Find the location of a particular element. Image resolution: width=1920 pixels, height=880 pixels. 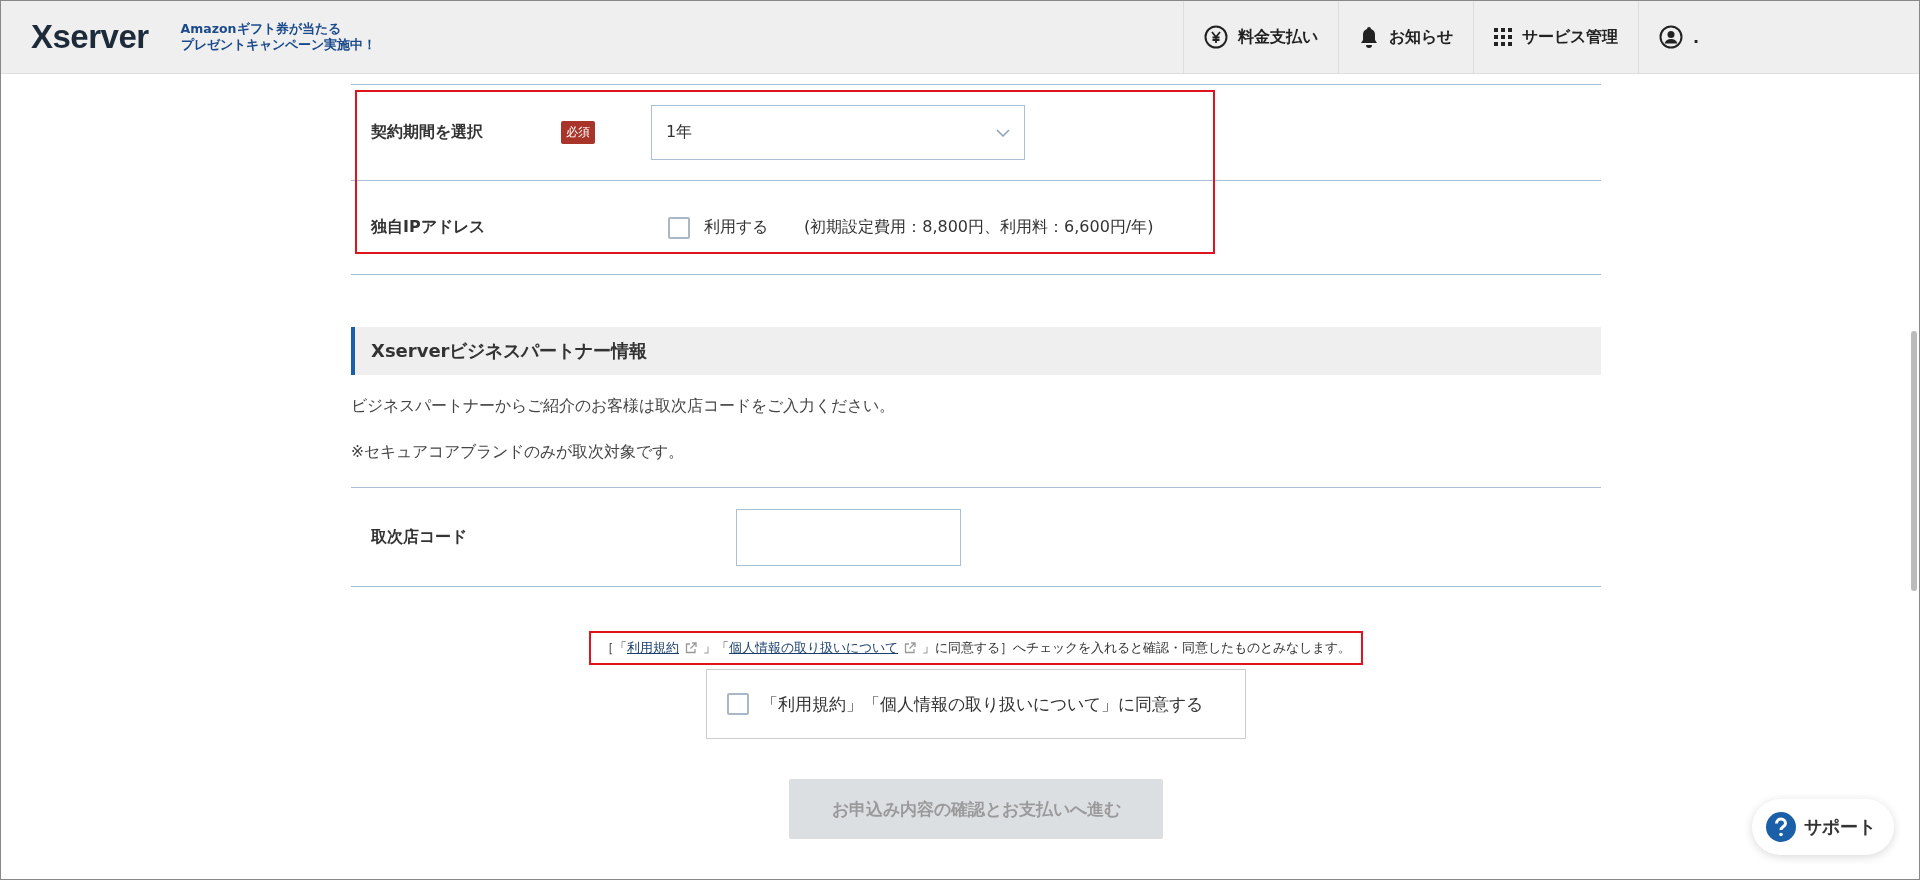

checkbox-label: 利用する is located at coordinates (736, 227).